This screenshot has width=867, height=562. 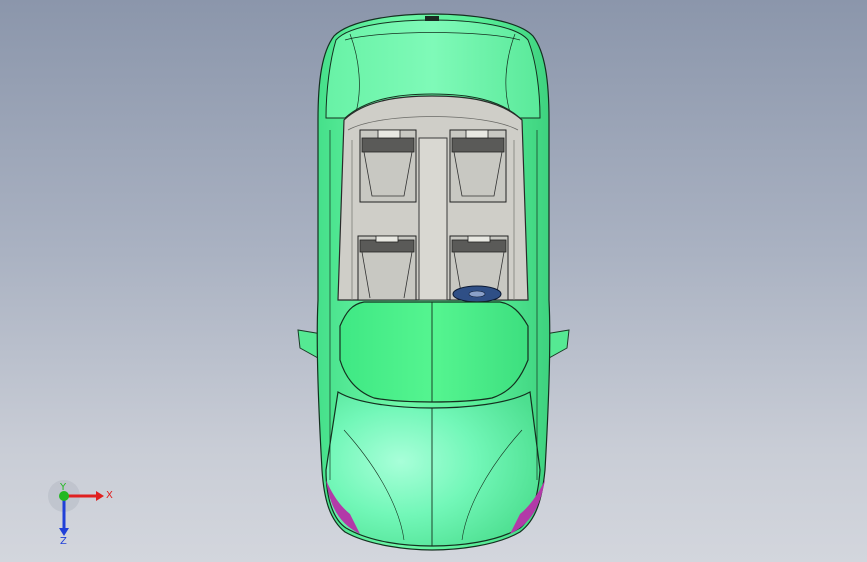 What do you see at coordinates (100, 496) in the screenshot?
I see `x-axis-arrow` at bounding box center [100, 496].